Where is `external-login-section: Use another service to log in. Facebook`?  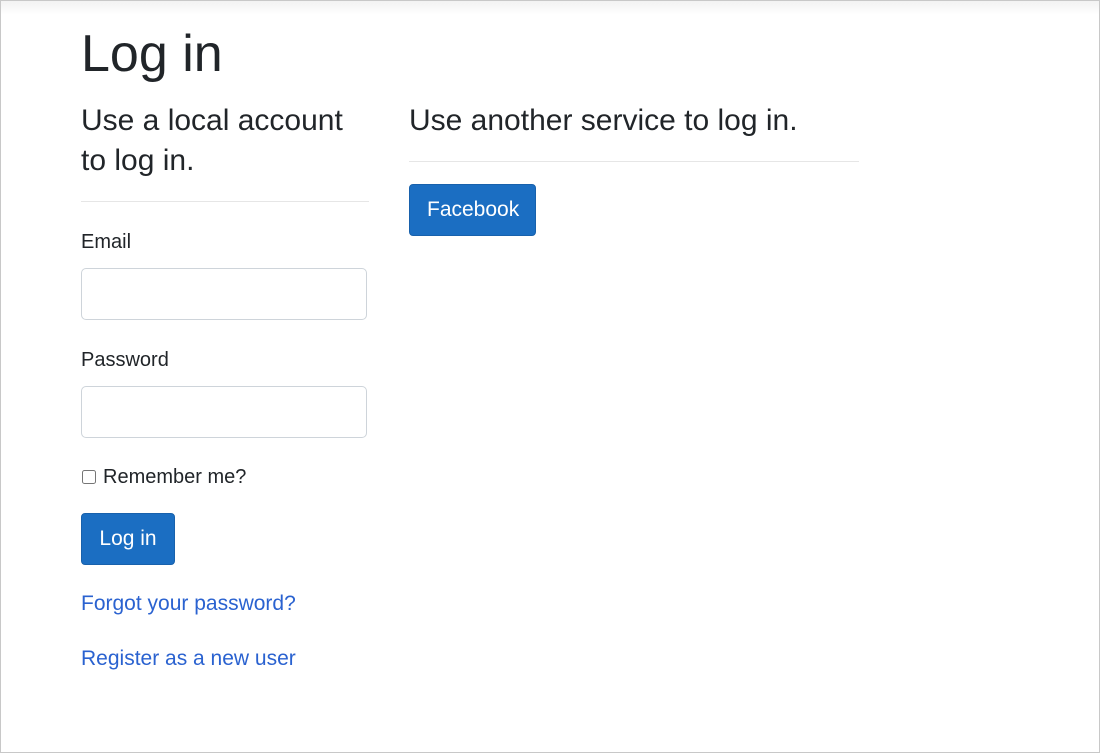 external-login-section: Use another service to log in. Facebook is located at coordinates (634, 168).